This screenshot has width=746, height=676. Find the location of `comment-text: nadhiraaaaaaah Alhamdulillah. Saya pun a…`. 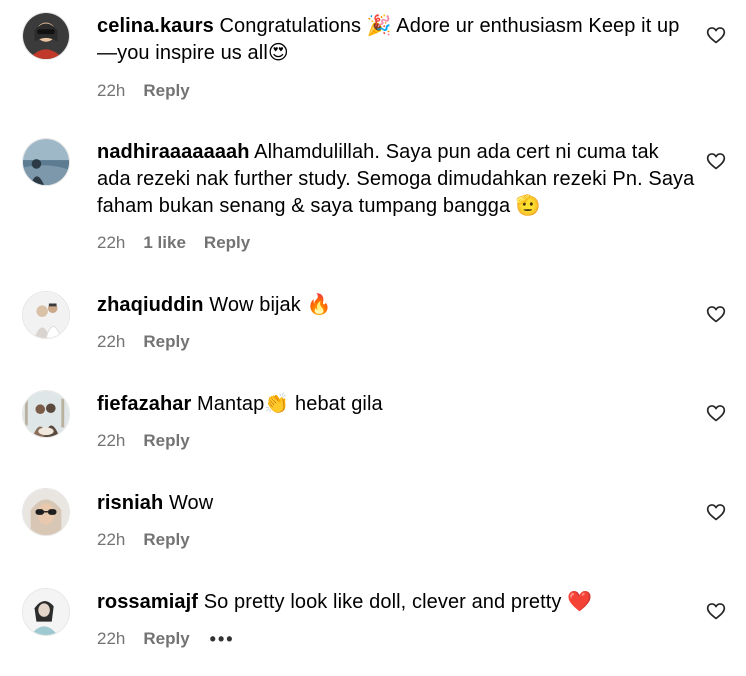

comment-text: nadhiraaaaaaah Alhamdulillah. Saya pun a… is located at coordinates (397, 179).